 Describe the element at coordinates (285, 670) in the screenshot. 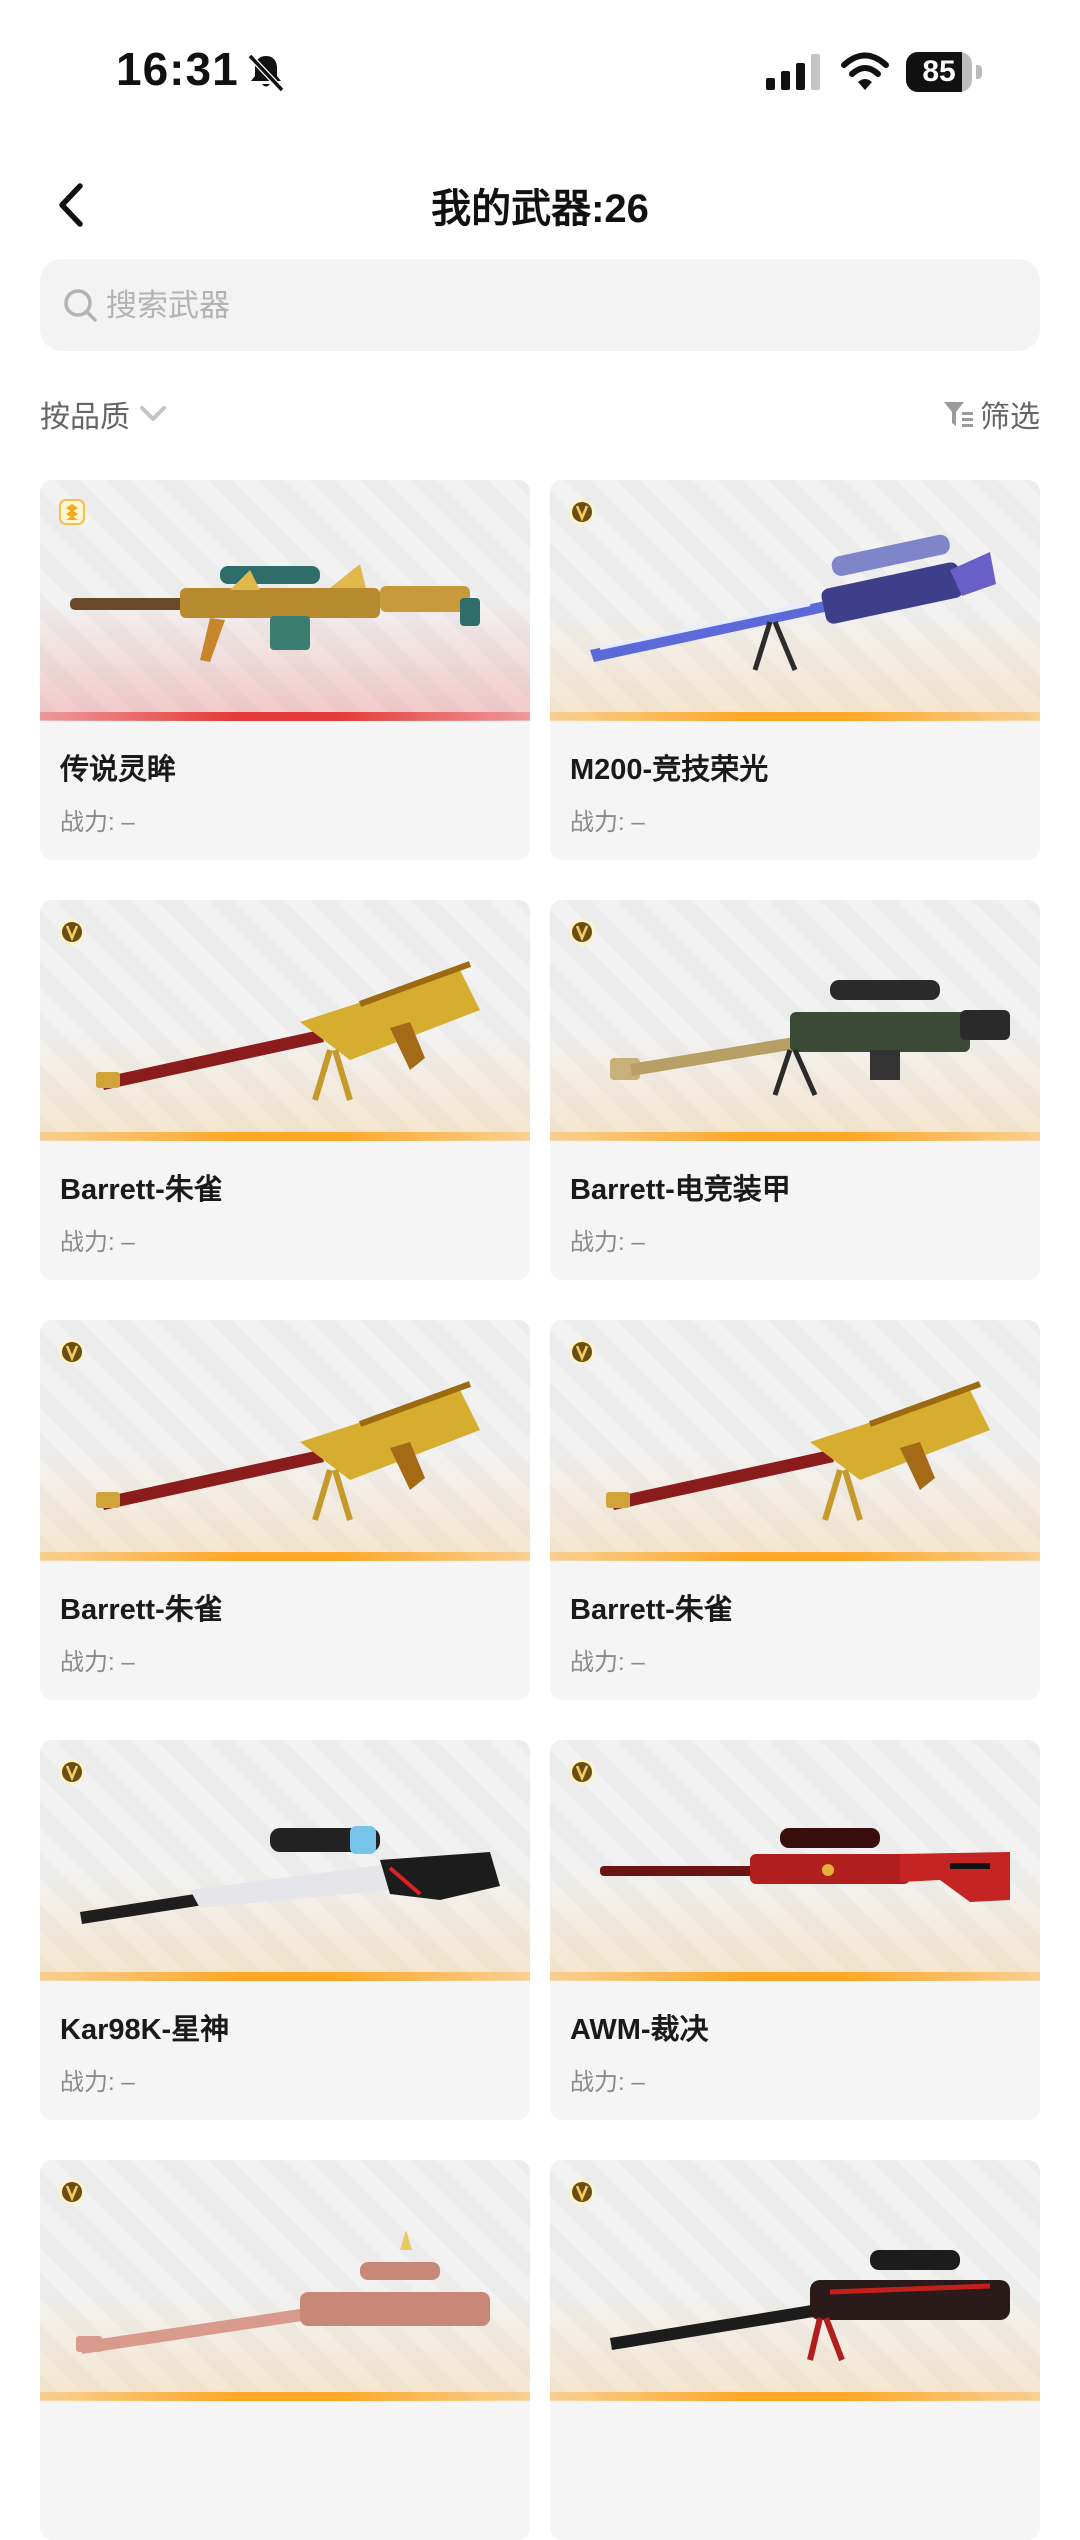

I see `weapon-card: 传说灵眸 战力: –` at that location.